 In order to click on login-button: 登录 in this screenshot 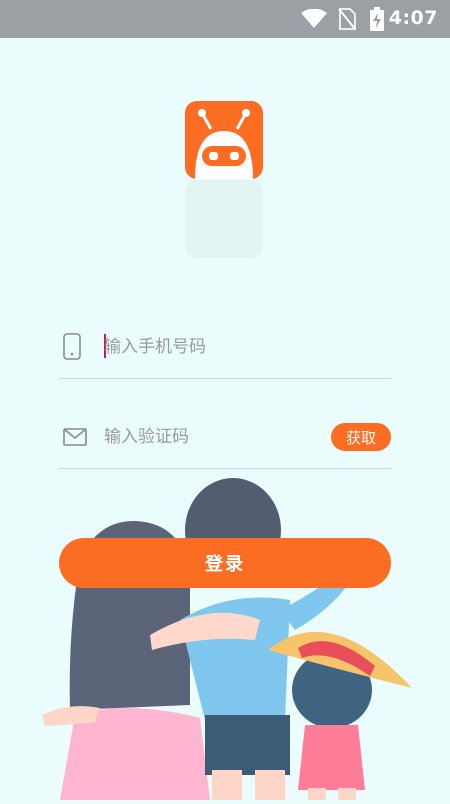, I will do `click(225, 563)`.